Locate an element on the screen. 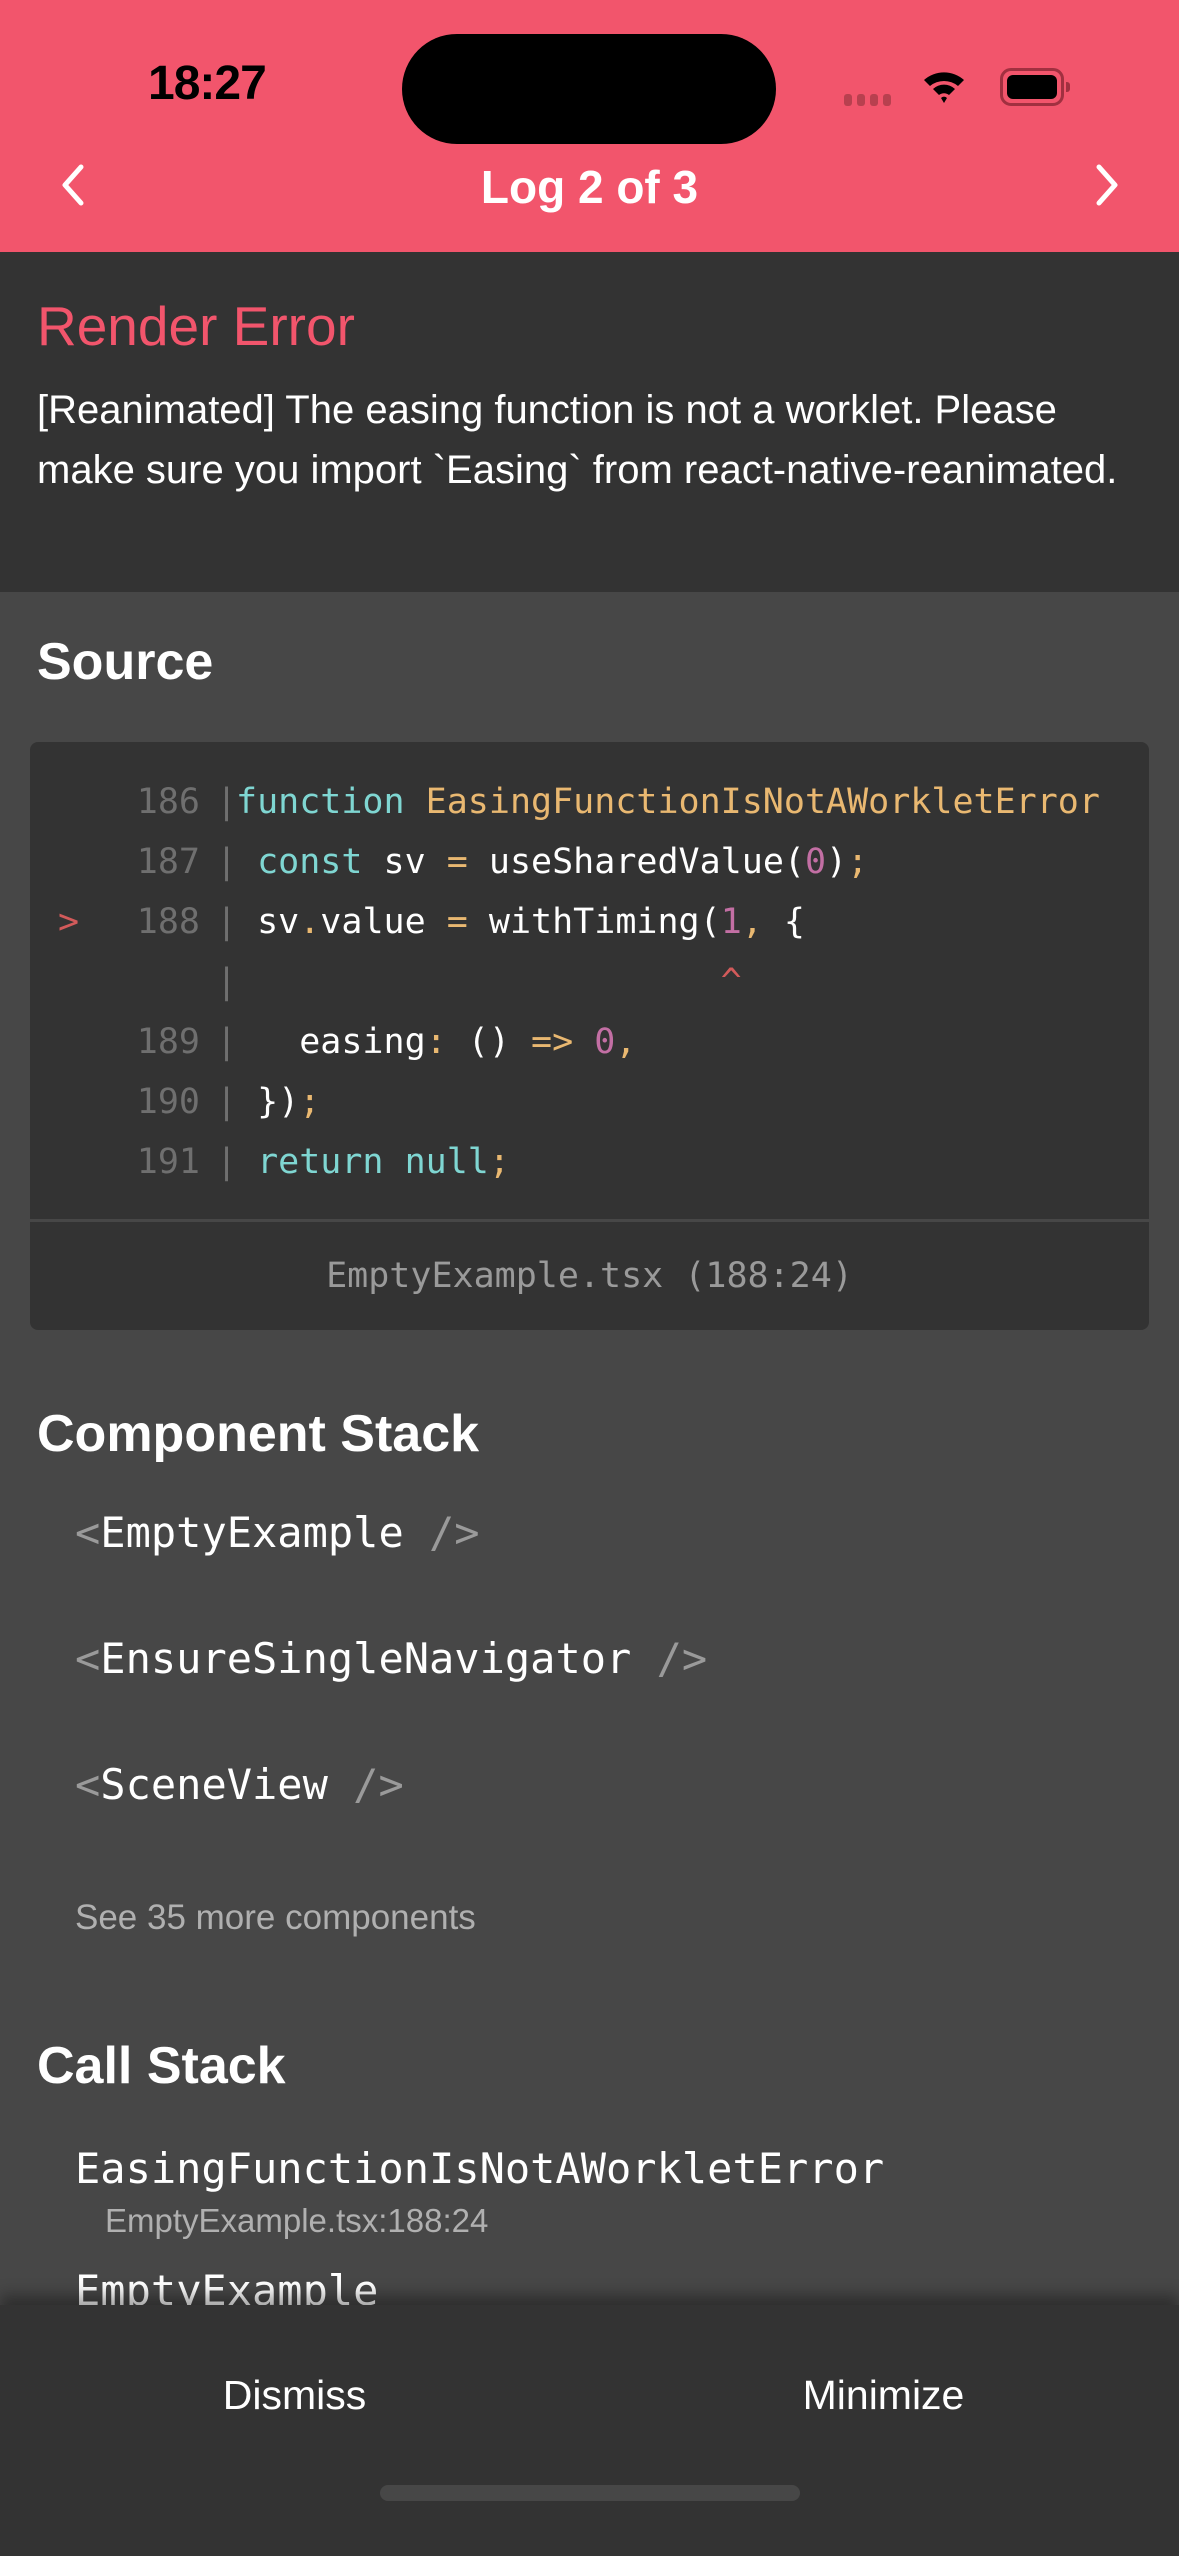 This screenshot has height=2556, width=1179. see-more-components-link: See 35 more components is located at coordinates (275, 1918).